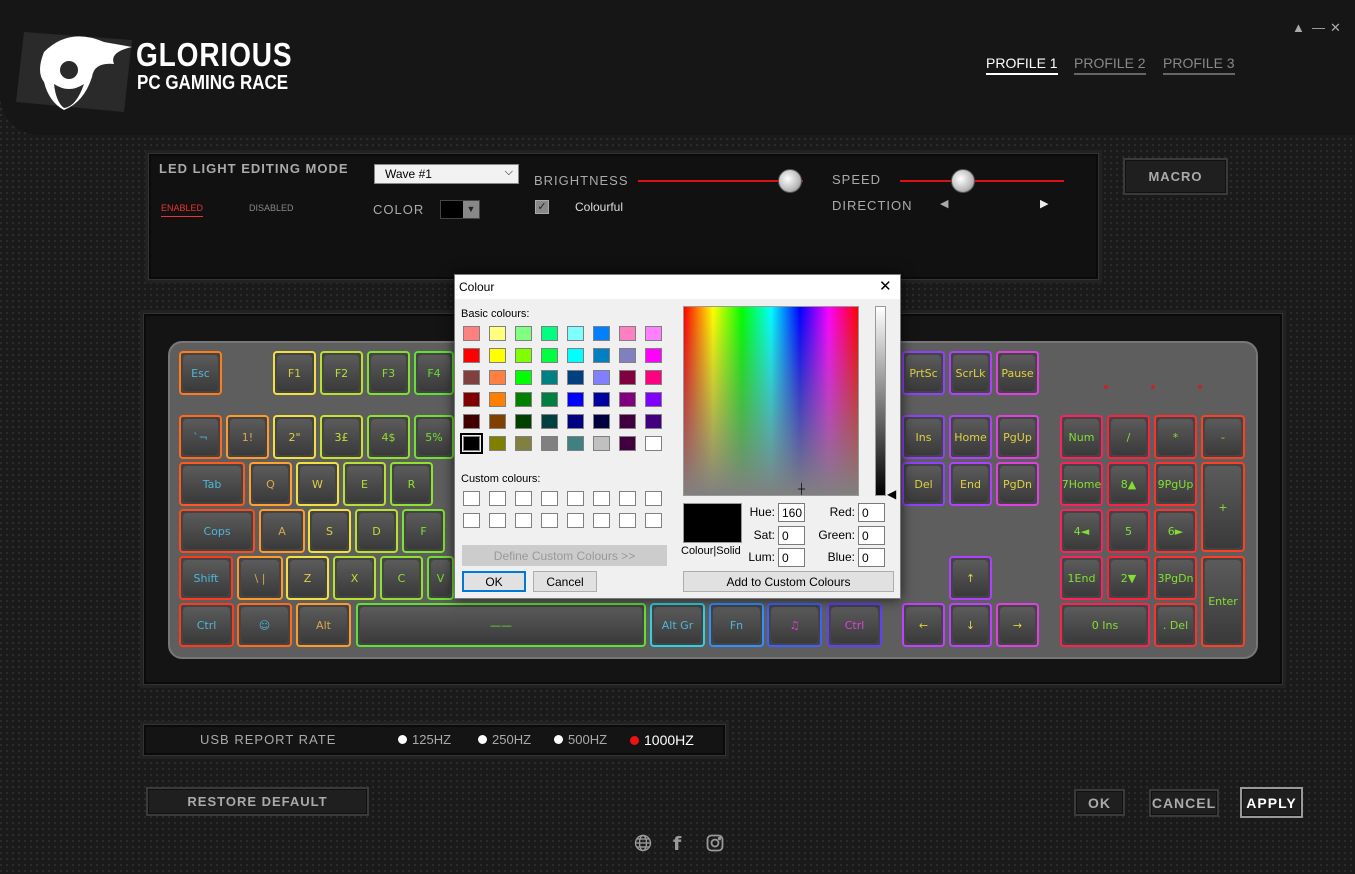  What do you see at coordinates (891, 494) in the screenshot?
I see `luminance-pointer-icon: ◀` at bounding box center [891, 494].